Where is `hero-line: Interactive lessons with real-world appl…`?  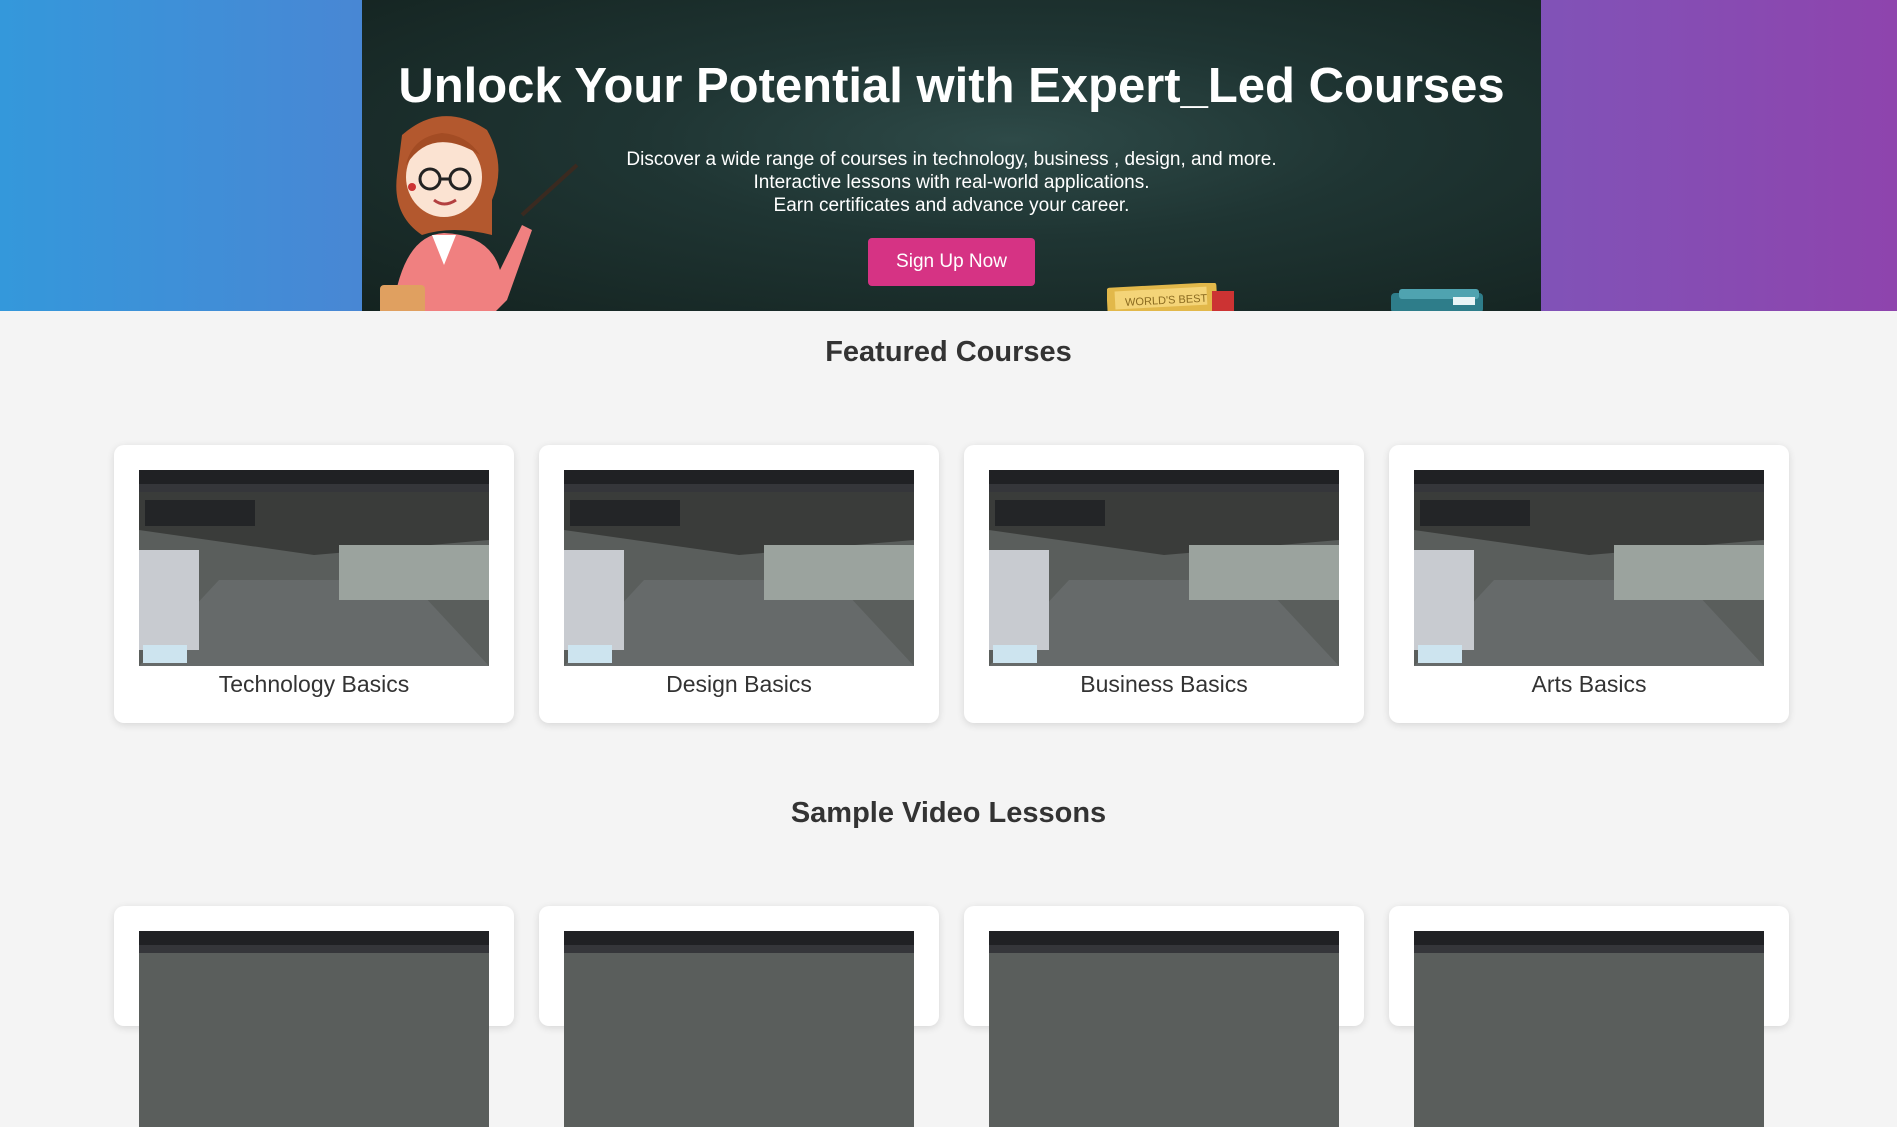 hero-line: Interactive lessons with real-world appl… is located at coordinates (951, 182).